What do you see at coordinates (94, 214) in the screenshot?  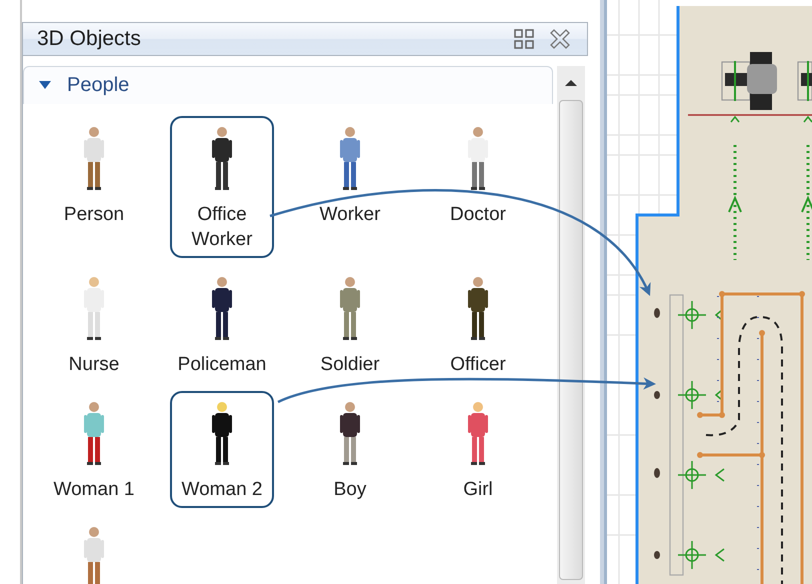 I see `item-label: Person` at bounding box center [94, 214].